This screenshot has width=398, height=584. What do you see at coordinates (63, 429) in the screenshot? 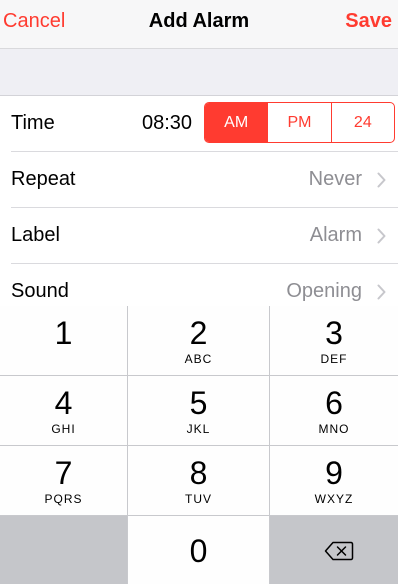
I see `key-letters: GHI` at bounding box center [63, 429].